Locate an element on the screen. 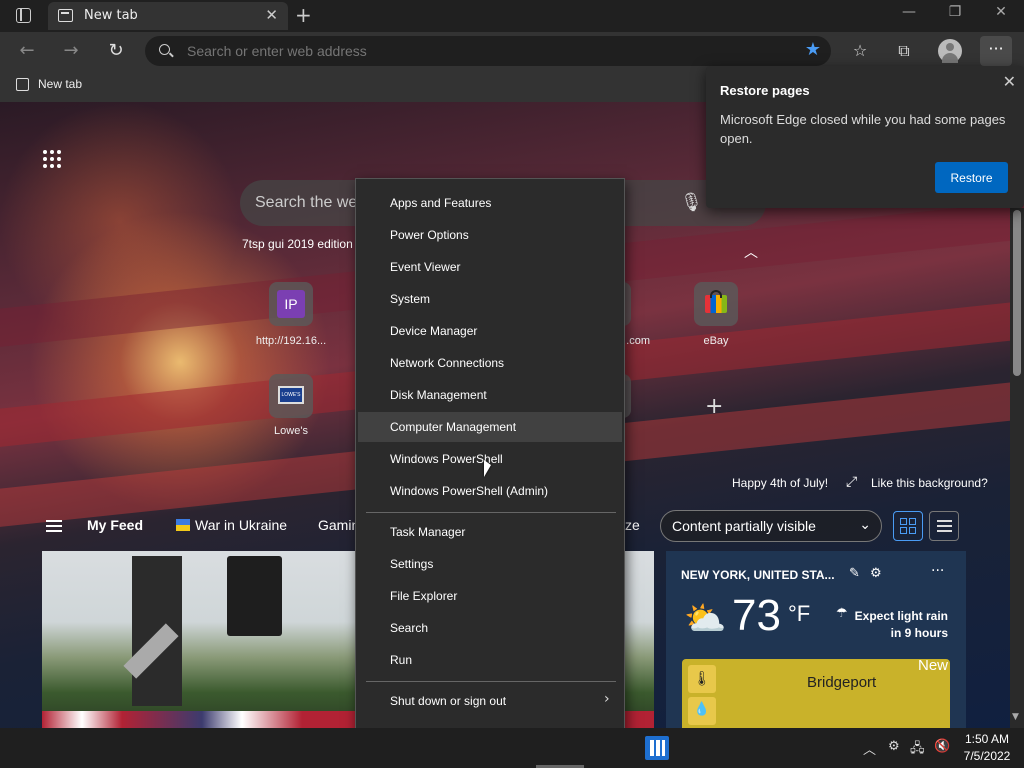  menu-item-run: Run is located at coordinates (490, 660).